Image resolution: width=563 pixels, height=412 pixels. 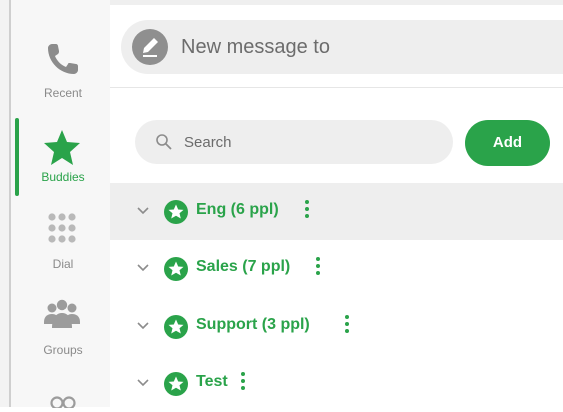 What do you see at coordinates (336, 87) in the screenshot?
I see `divider` at bounding box center [336, 87].